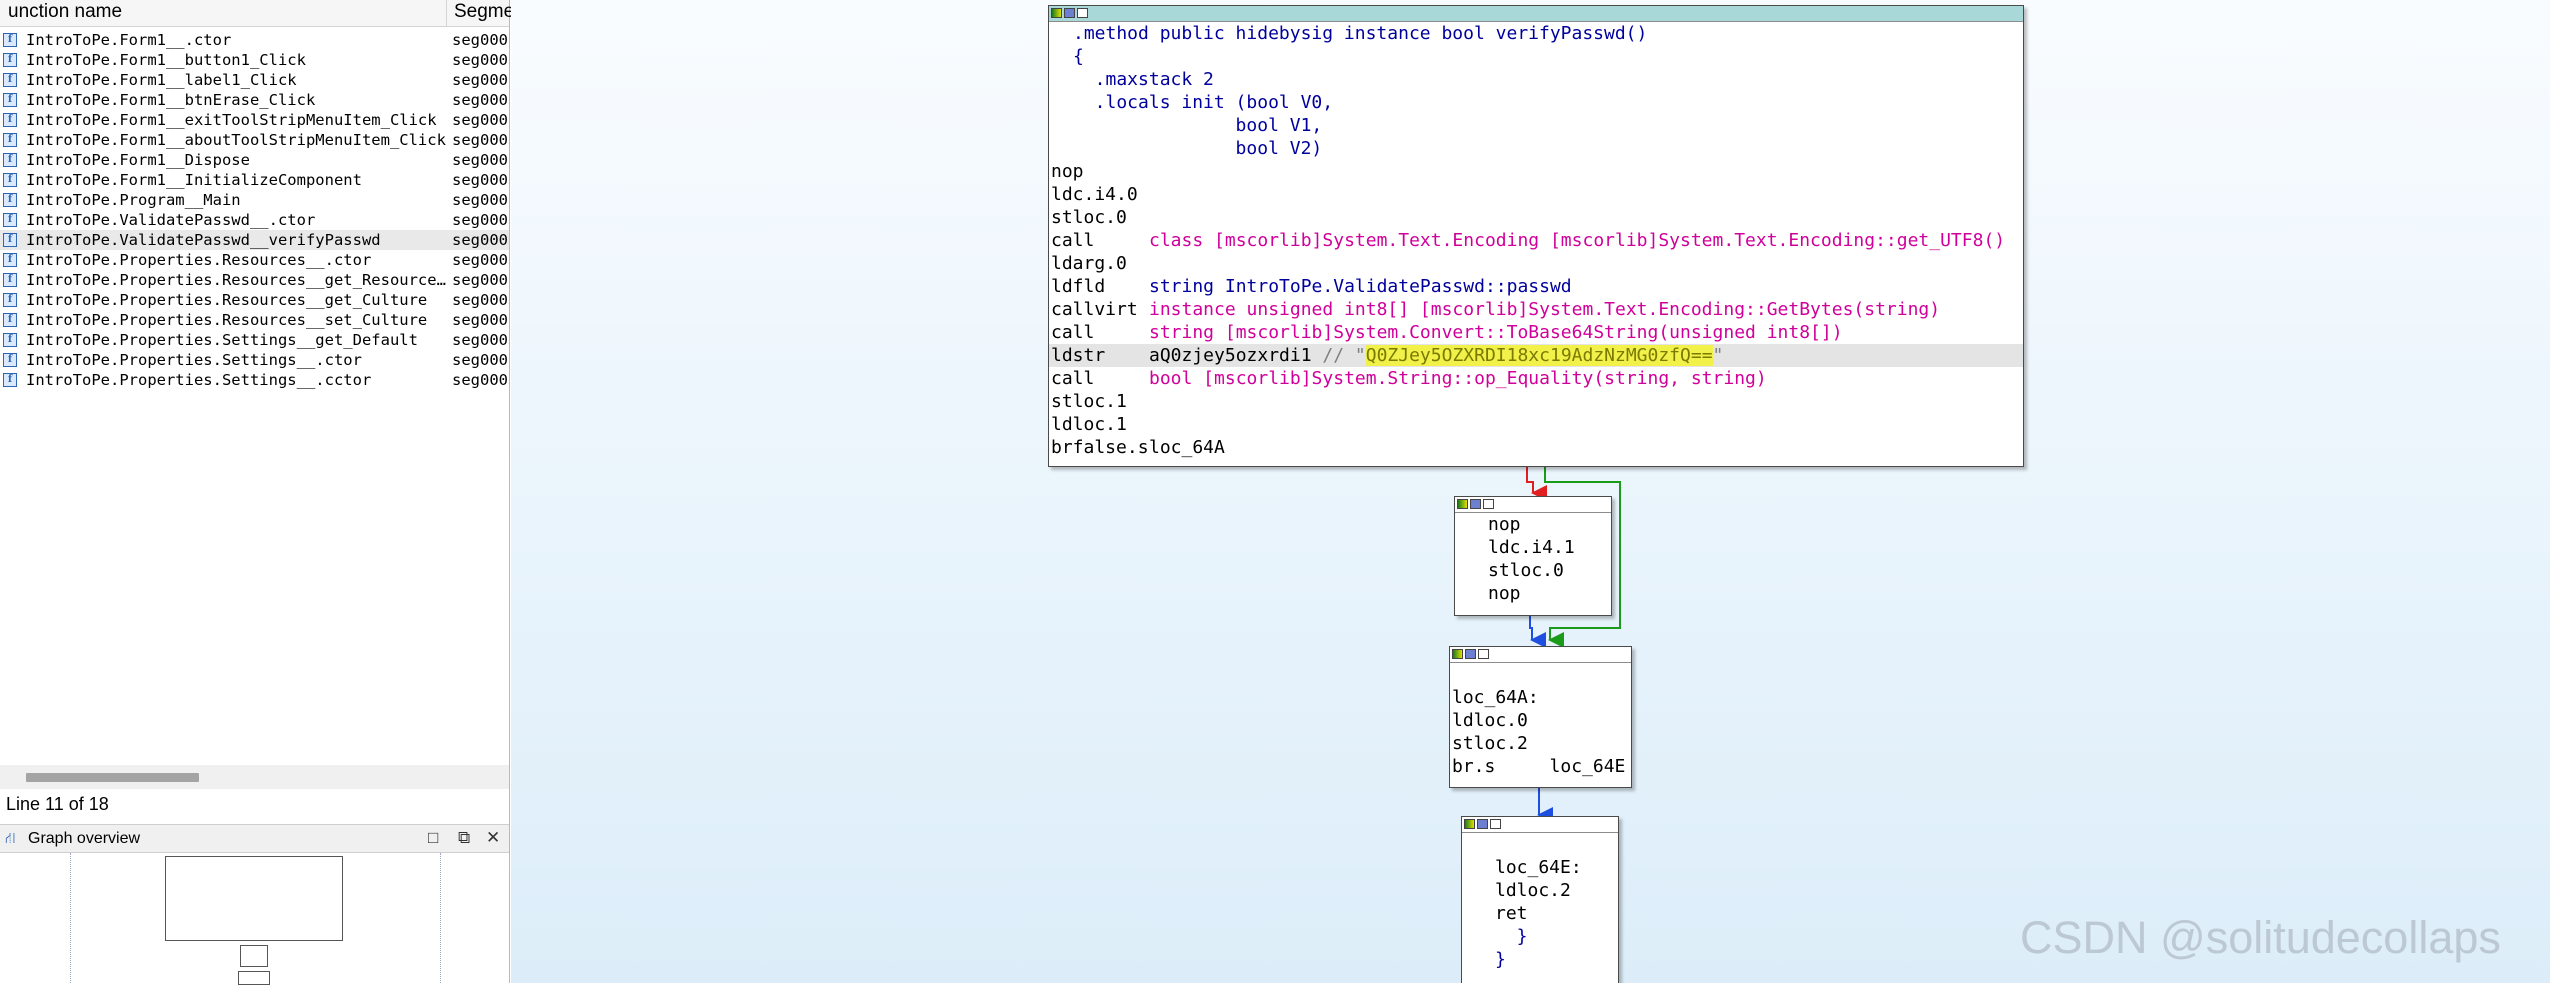  What do you see at coordinates (1549, 547) in the screenshot?
I see `code-line: ldc.i4.1` at bounding box center [1549, 547].